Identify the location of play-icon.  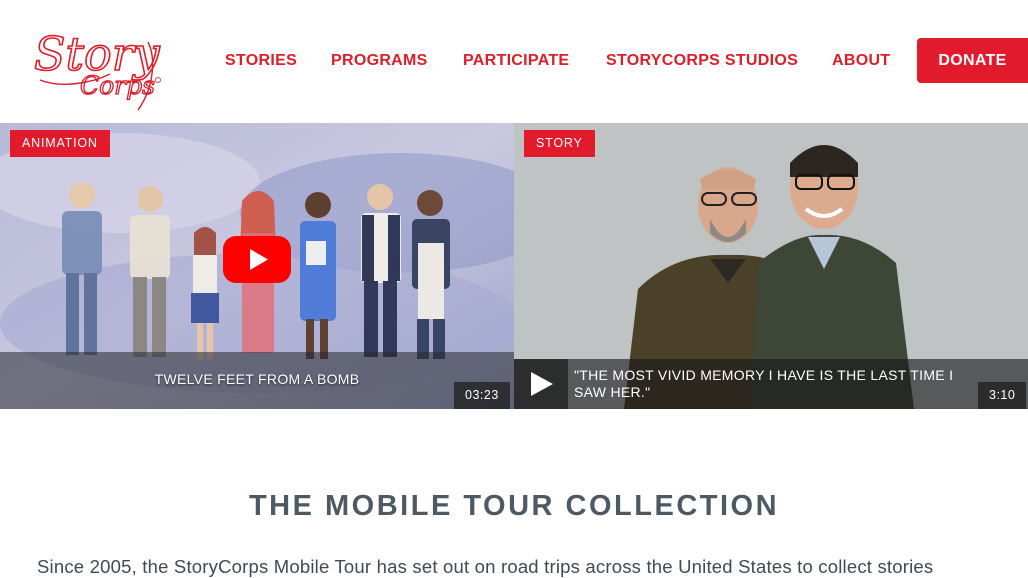
(542, 384).